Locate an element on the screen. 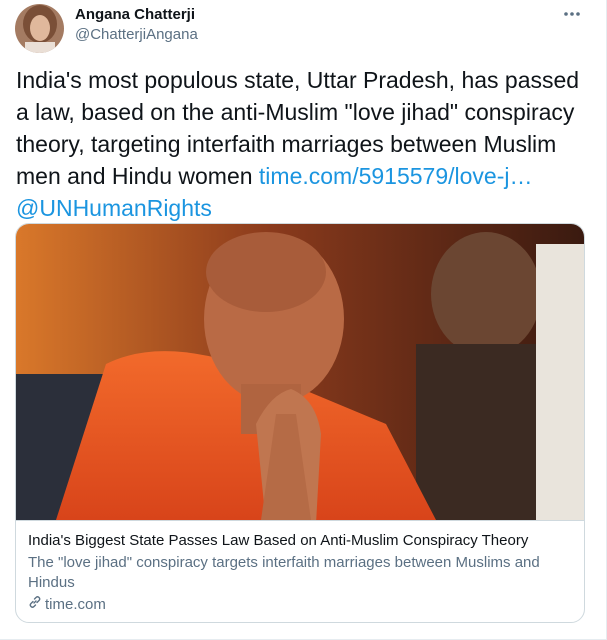  more-icon is located at coordinates (572, 14).